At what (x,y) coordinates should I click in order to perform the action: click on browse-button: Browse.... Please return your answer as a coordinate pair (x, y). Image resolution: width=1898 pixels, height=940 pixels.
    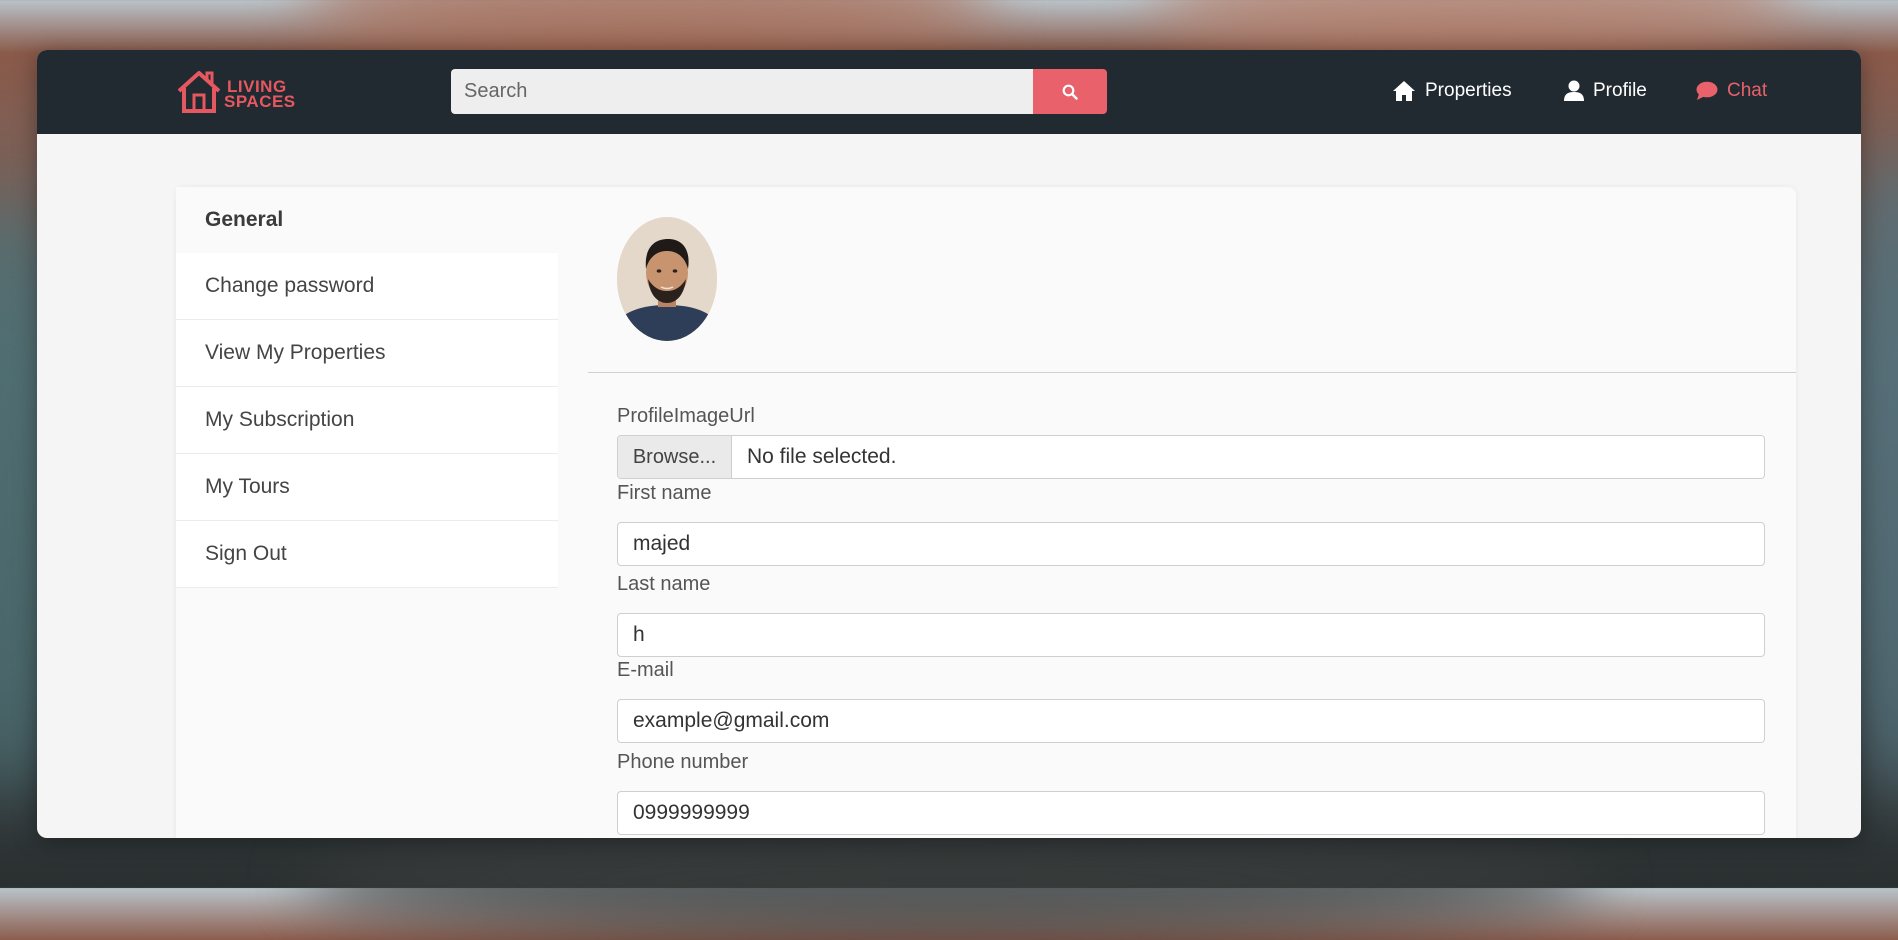
    Looking at the image, I should click on (675, 457).